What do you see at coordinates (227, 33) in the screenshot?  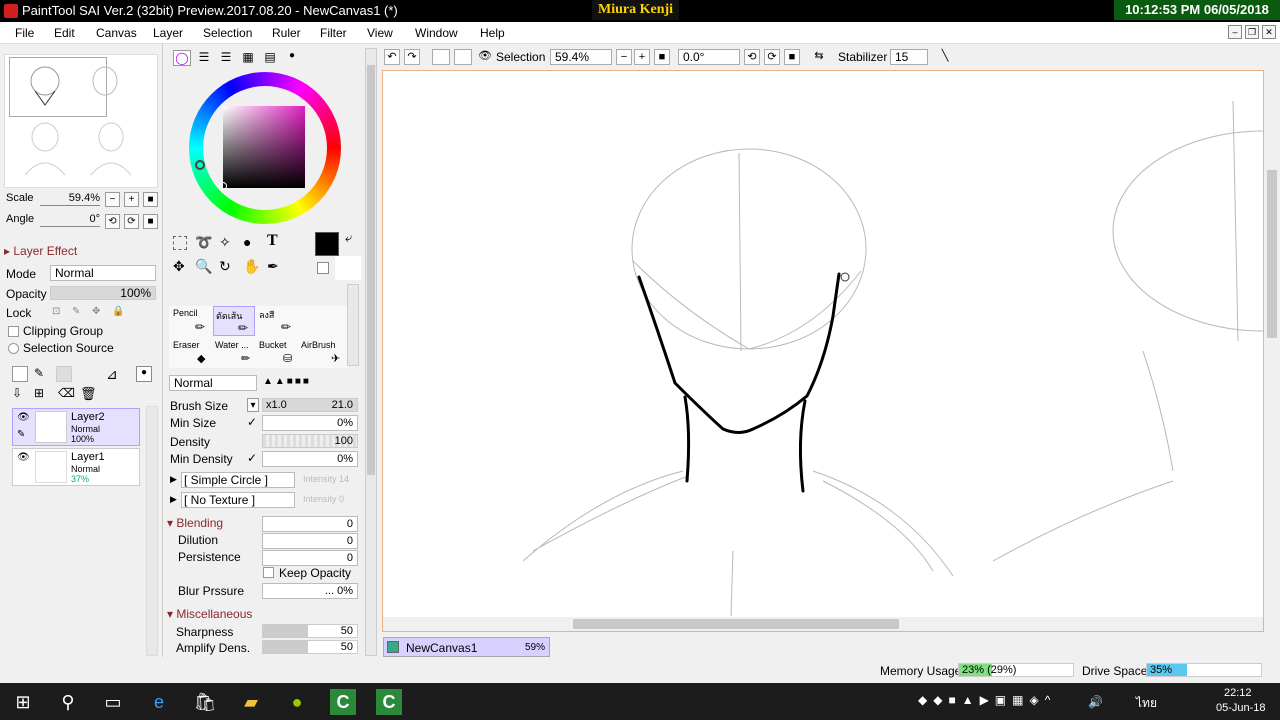 I see `menu-selection: Selection` at bounding box center [227, 33].